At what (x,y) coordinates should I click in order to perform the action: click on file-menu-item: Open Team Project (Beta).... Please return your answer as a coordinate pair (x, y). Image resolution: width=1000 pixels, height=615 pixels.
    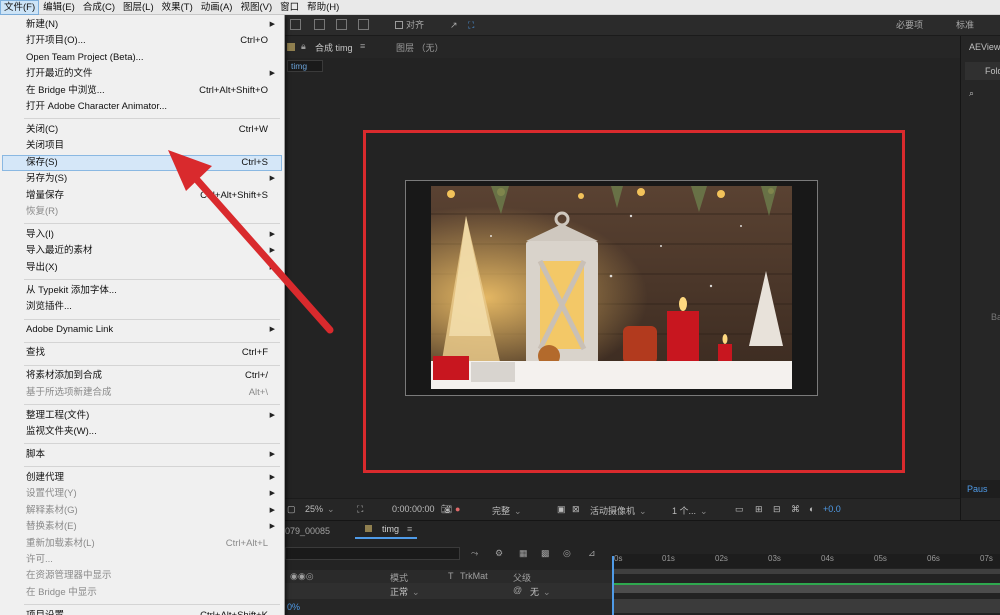
    Looking at the image, I should click on (142, 58).